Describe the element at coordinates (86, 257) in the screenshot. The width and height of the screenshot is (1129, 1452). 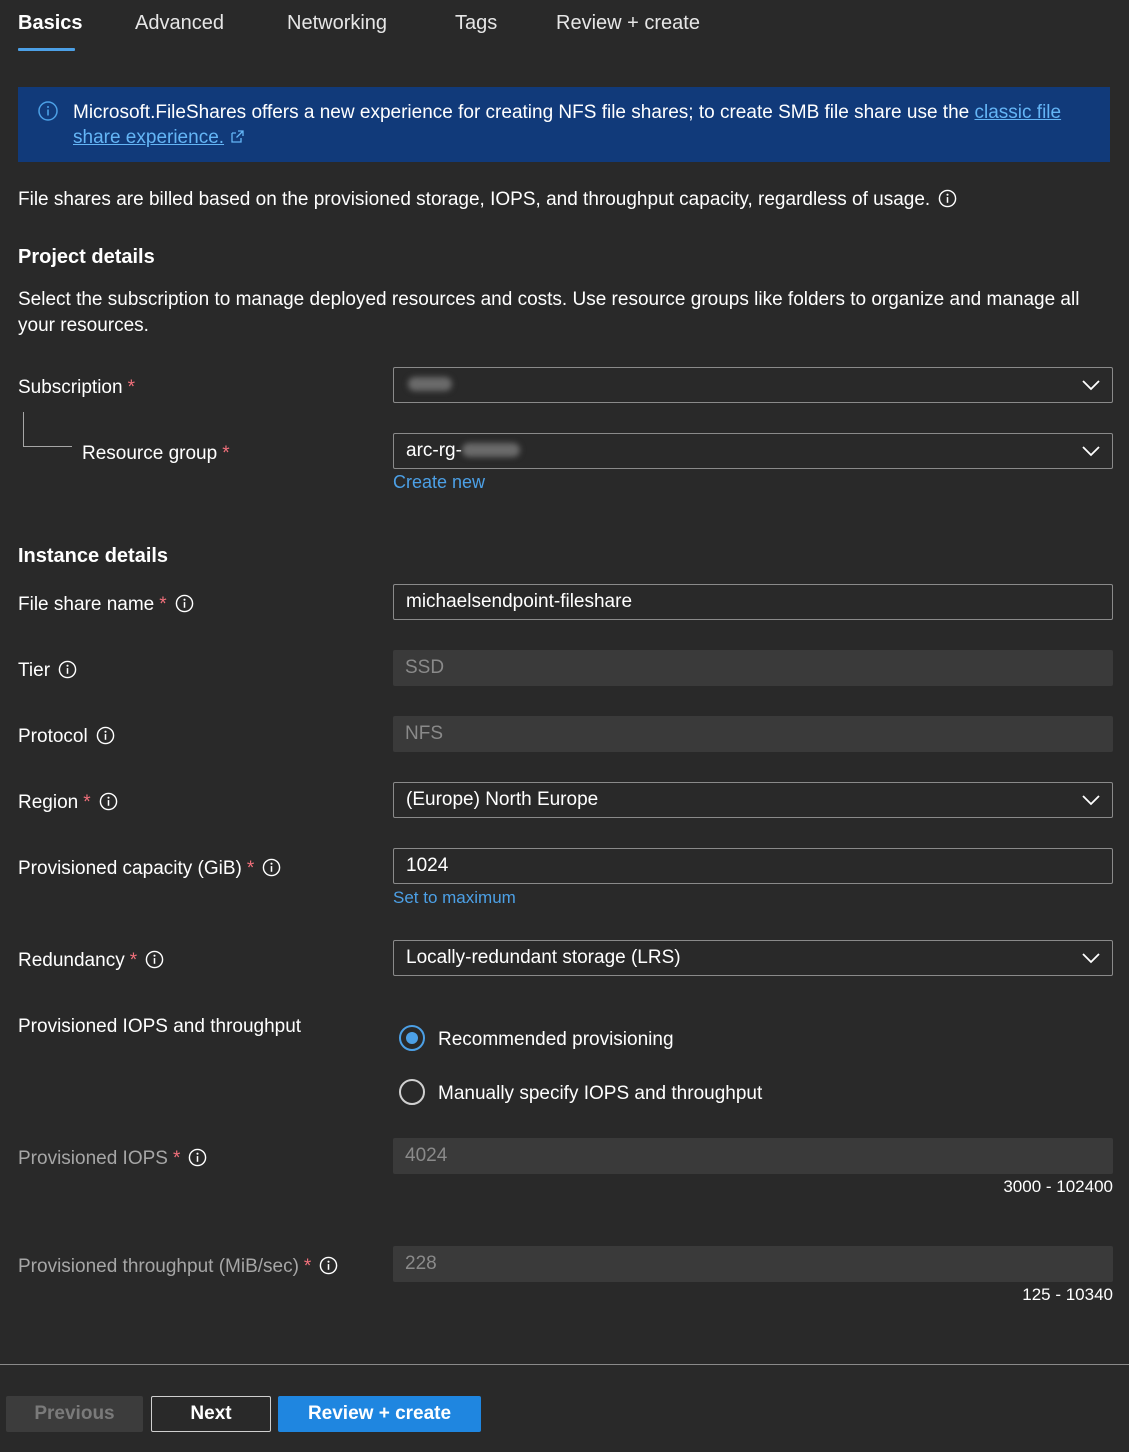
I see `project-details-heading: Project details` at that location.